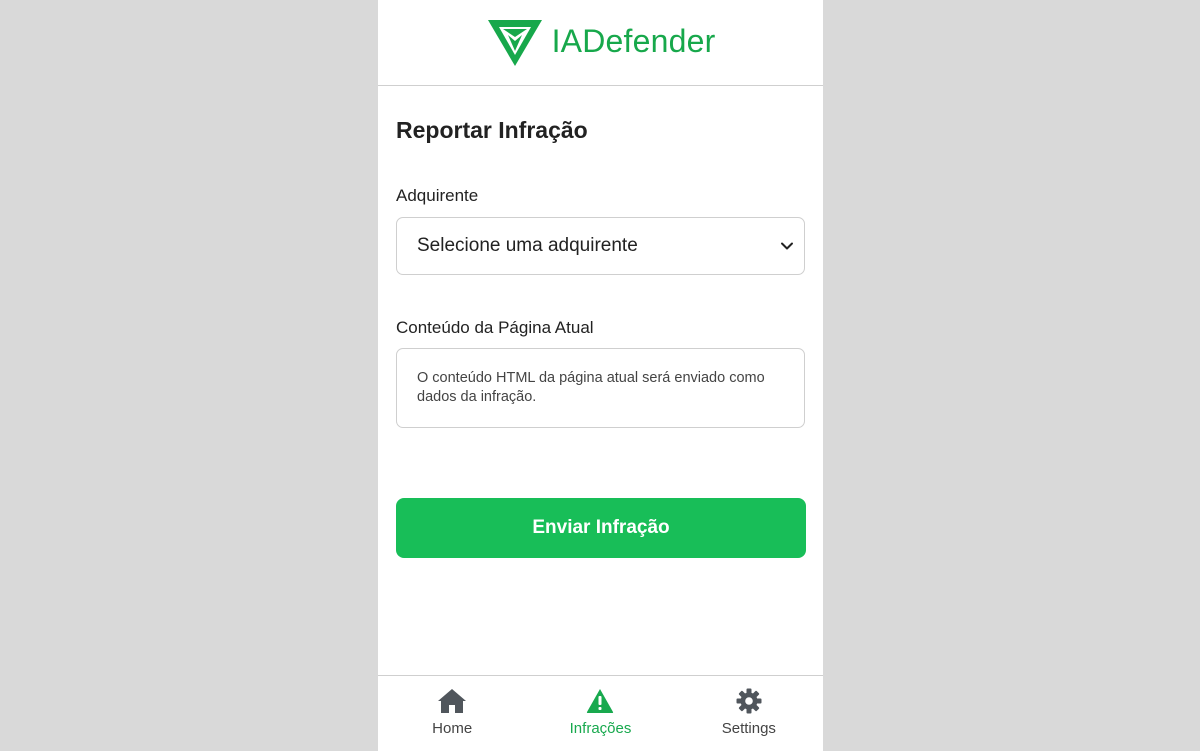 The image size is (1200, 751). I want to click on submit-infraction-button: Enviar Infração, so click(601, 528).